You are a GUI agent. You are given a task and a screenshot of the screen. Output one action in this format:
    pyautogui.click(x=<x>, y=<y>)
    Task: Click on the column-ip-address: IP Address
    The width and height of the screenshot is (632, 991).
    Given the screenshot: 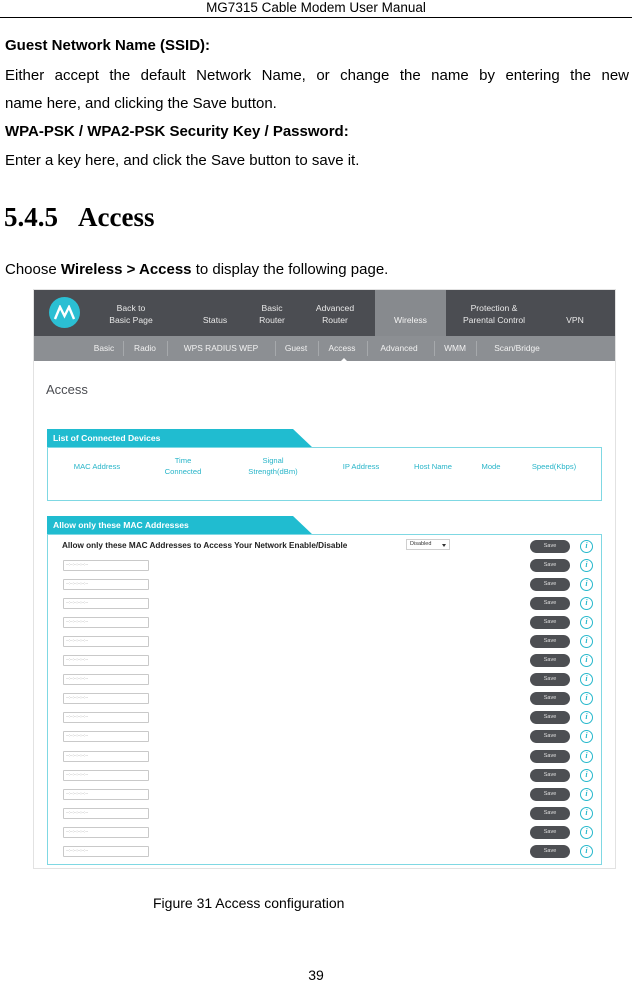 What is the action you would take?
    pyautogui.click(x=361, y=466)
    